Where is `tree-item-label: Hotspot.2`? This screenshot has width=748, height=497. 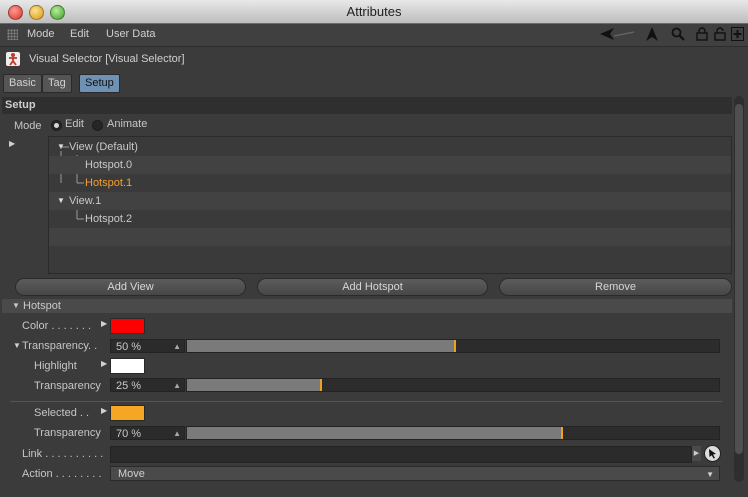 tree-item-label: Hotspot.2 is located at coordinates (109, 219).